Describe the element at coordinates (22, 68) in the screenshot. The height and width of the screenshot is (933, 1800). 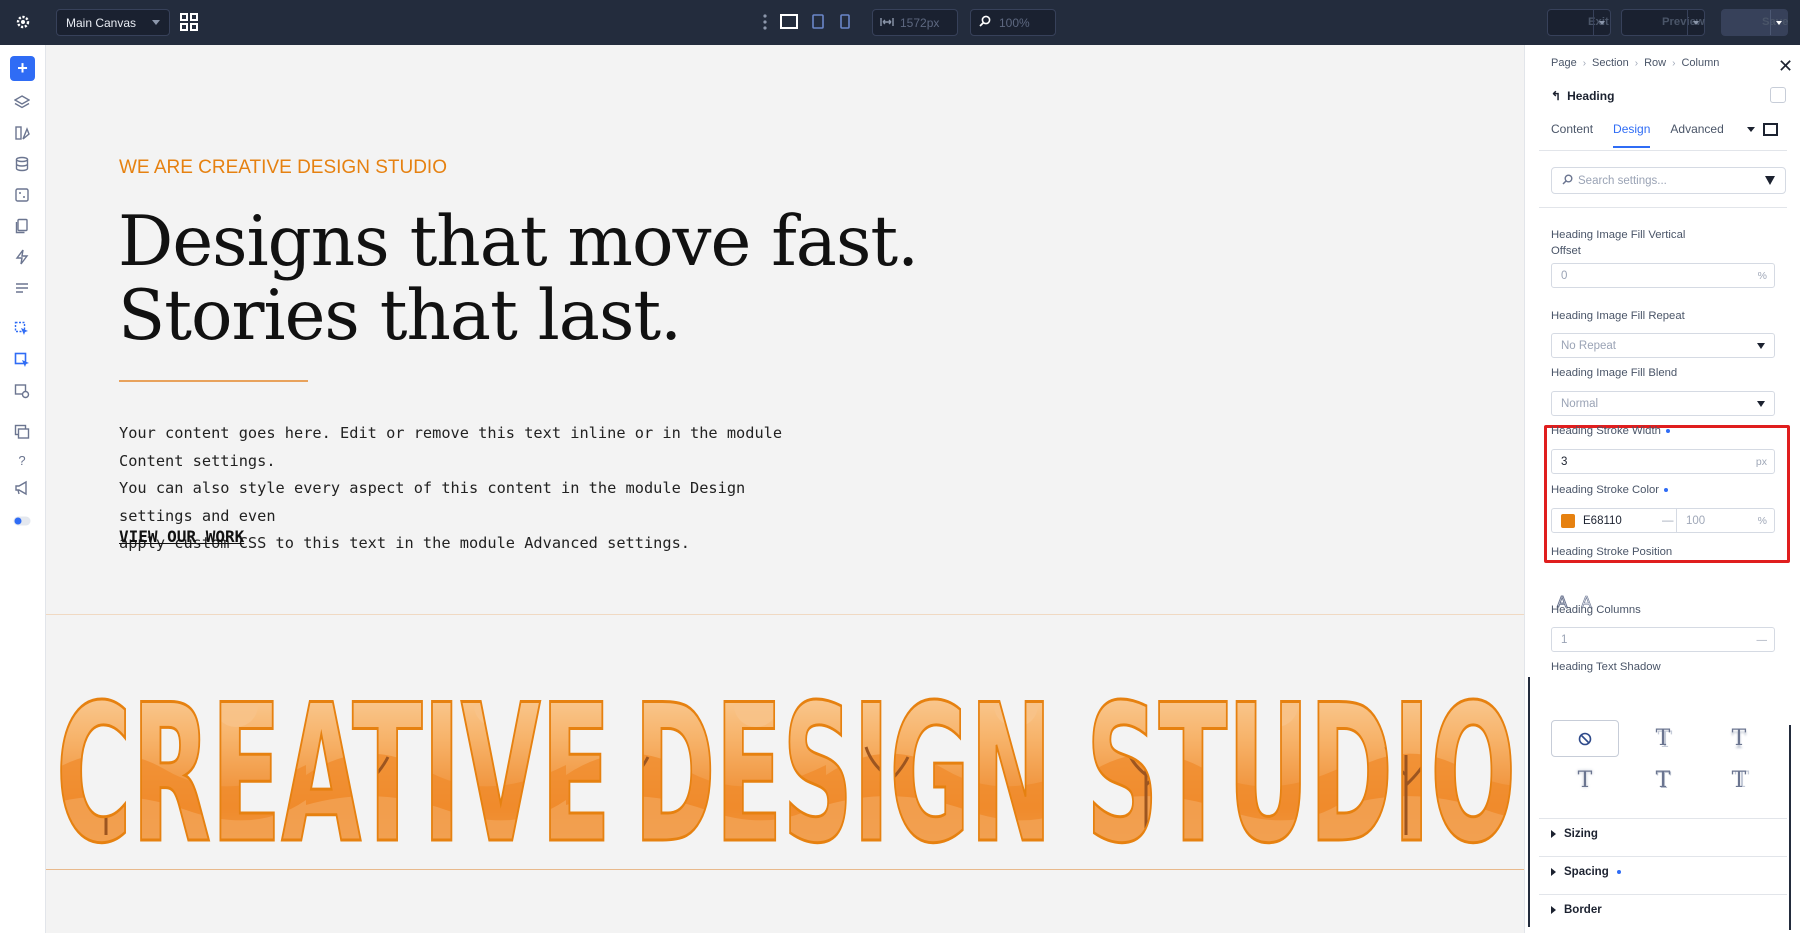
I see `add-element-button: +` at that location.